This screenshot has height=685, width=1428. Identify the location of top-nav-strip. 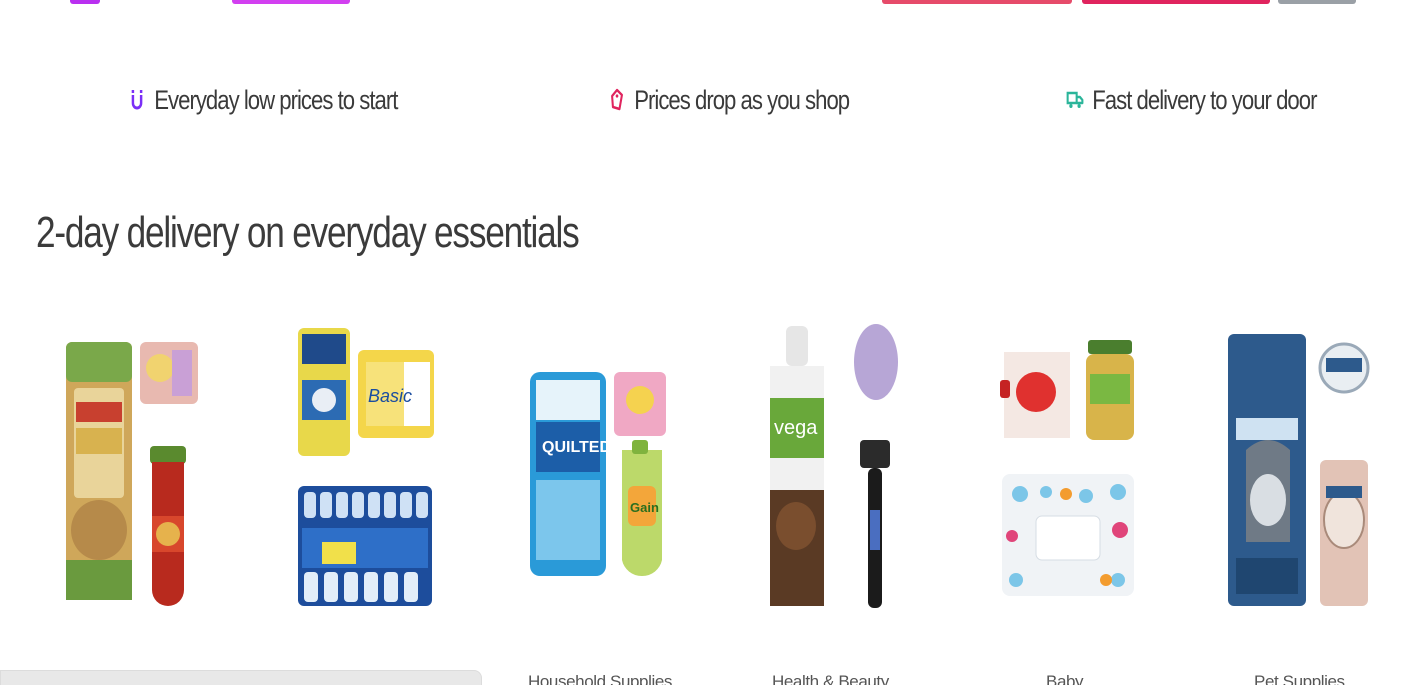
(714, 2).